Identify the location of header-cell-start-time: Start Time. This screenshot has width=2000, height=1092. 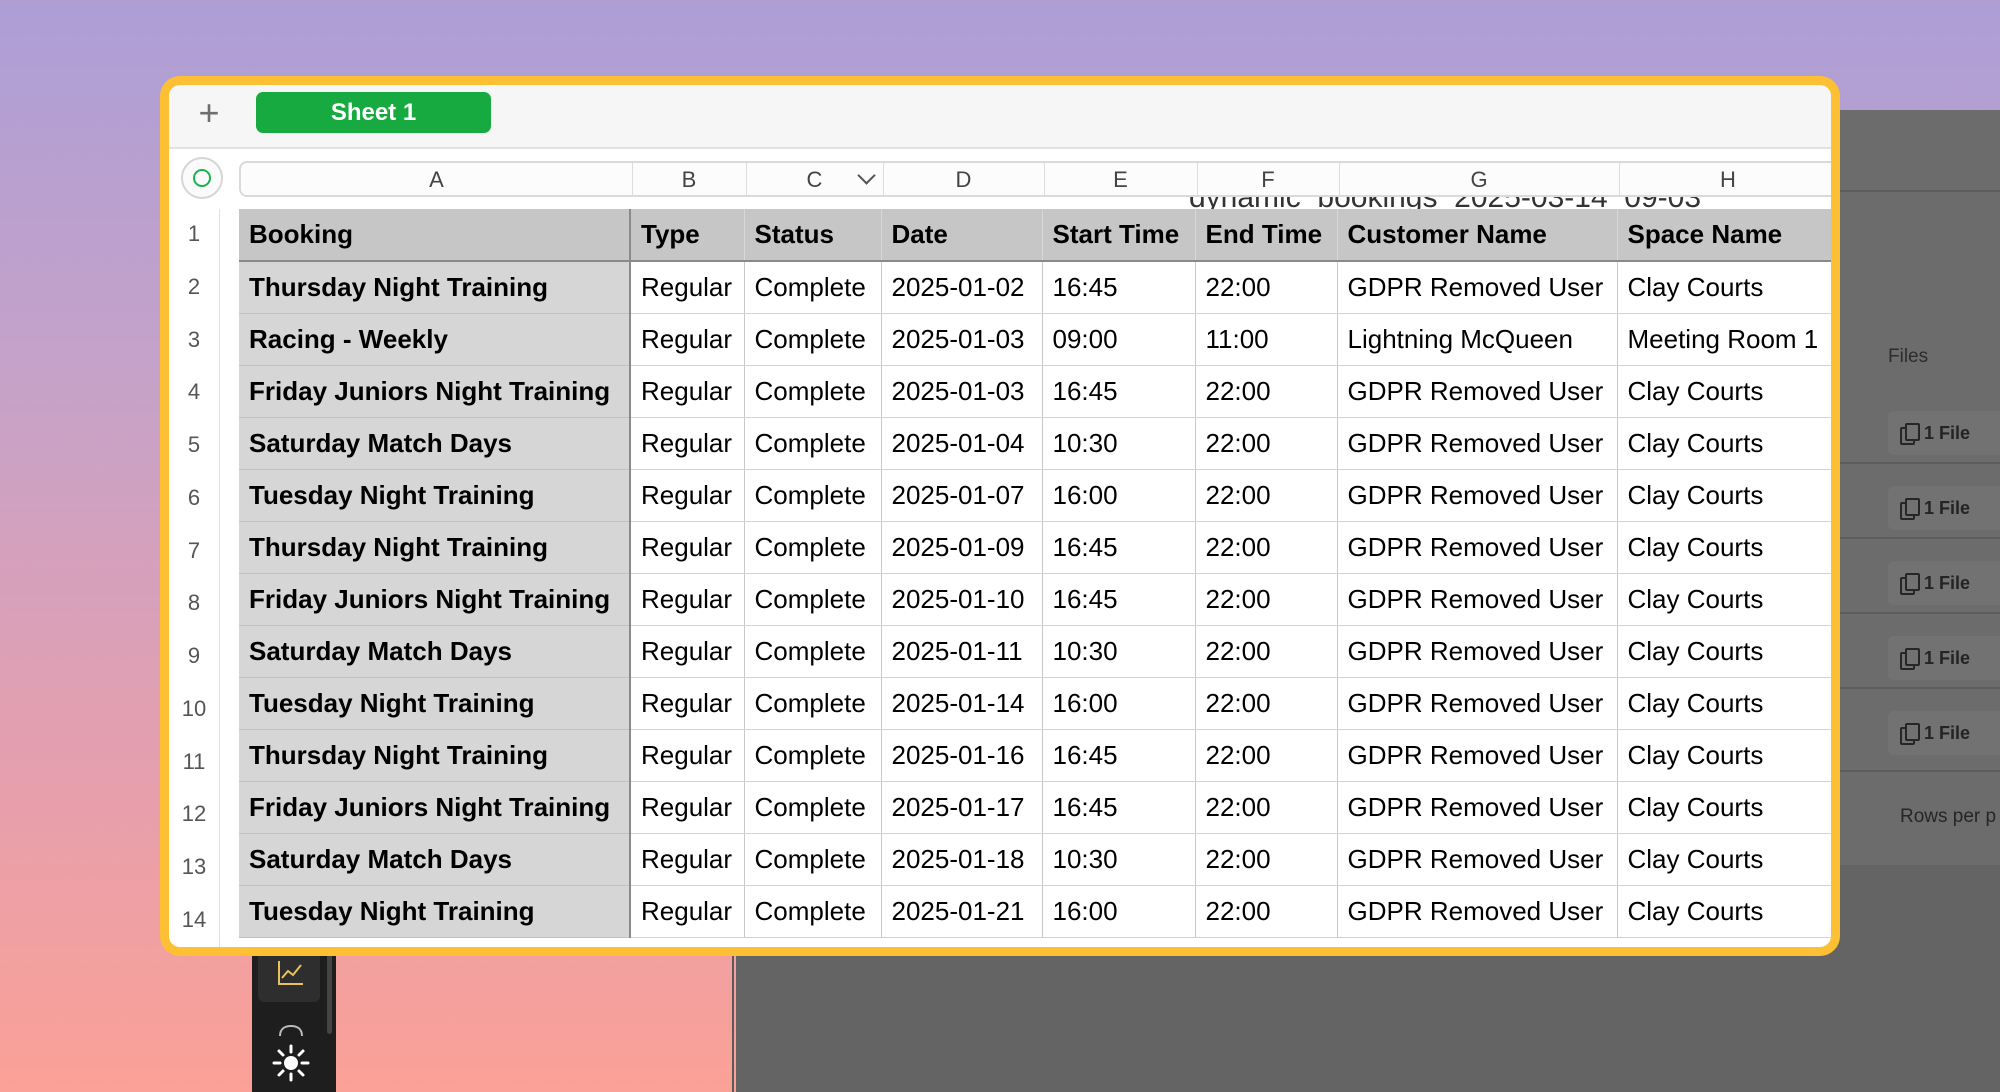
(1119, 235).